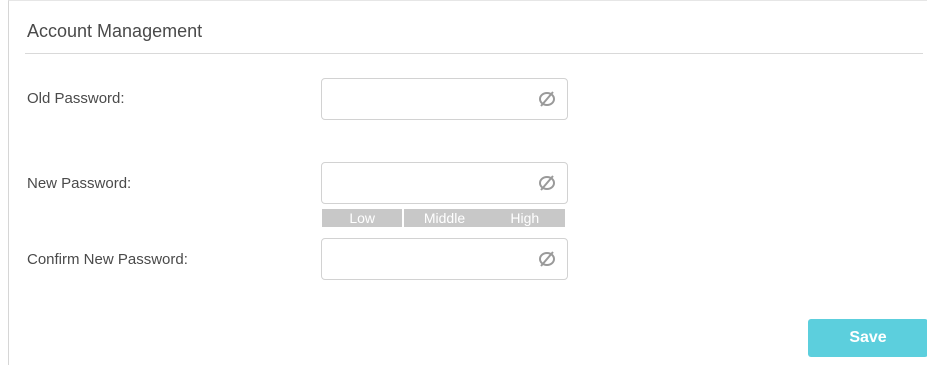  Describe the element at coordinates (115, 31) in the screenshot. I see `section-title: Account Management` at that location.